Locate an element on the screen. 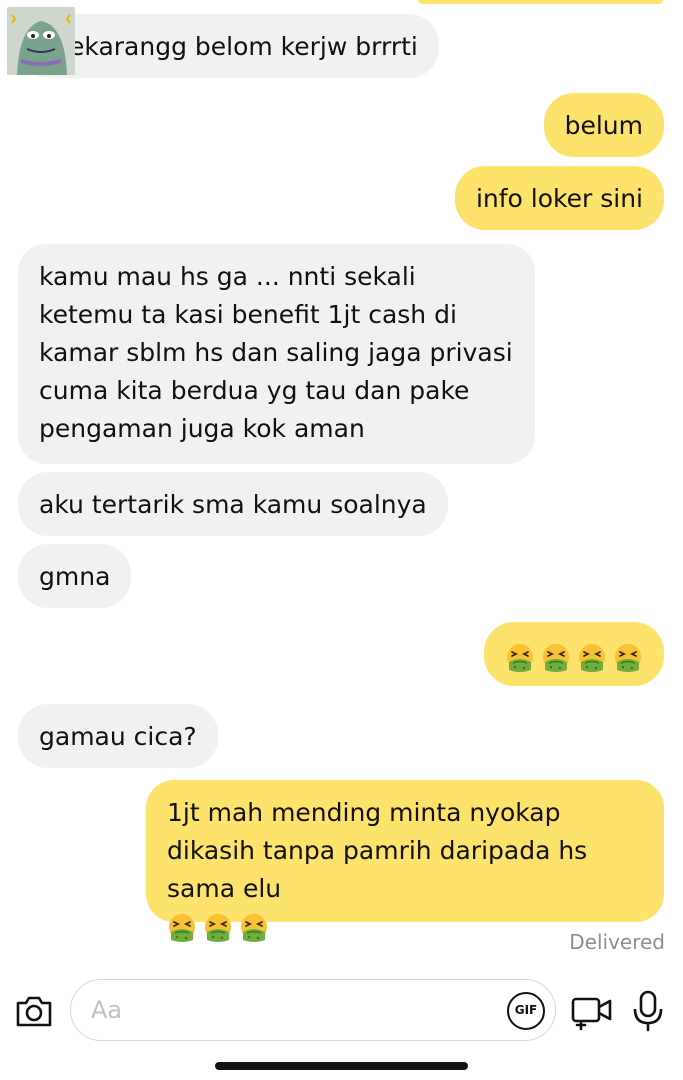  message-composer: Aa GIF is located at coordinates (341, 1011).